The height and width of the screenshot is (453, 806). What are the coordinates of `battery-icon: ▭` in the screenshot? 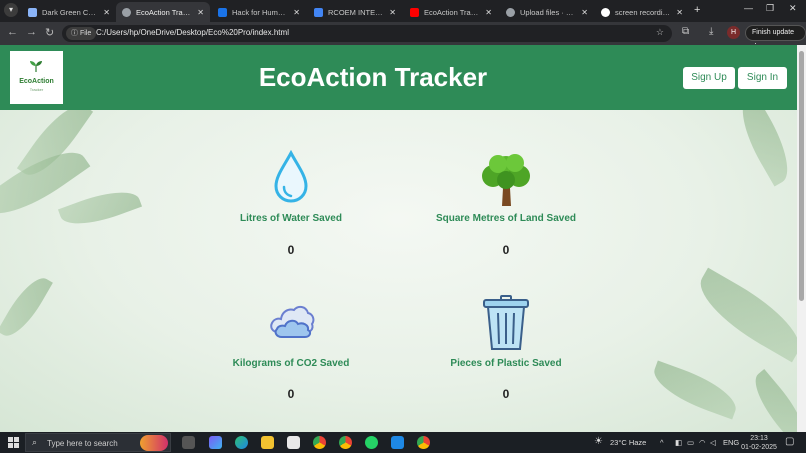 It's located at (690, 442).